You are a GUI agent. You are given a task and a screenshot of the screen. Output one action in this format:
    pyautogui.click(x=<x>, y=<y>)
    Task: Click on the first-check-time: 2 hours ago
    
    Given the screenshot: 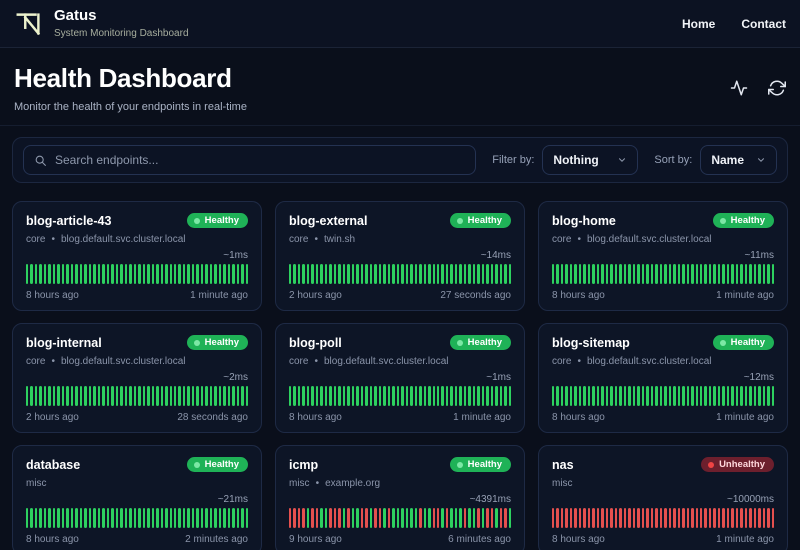 What is the action you would take?
    pyautogui.click(x=315, y=295)
    